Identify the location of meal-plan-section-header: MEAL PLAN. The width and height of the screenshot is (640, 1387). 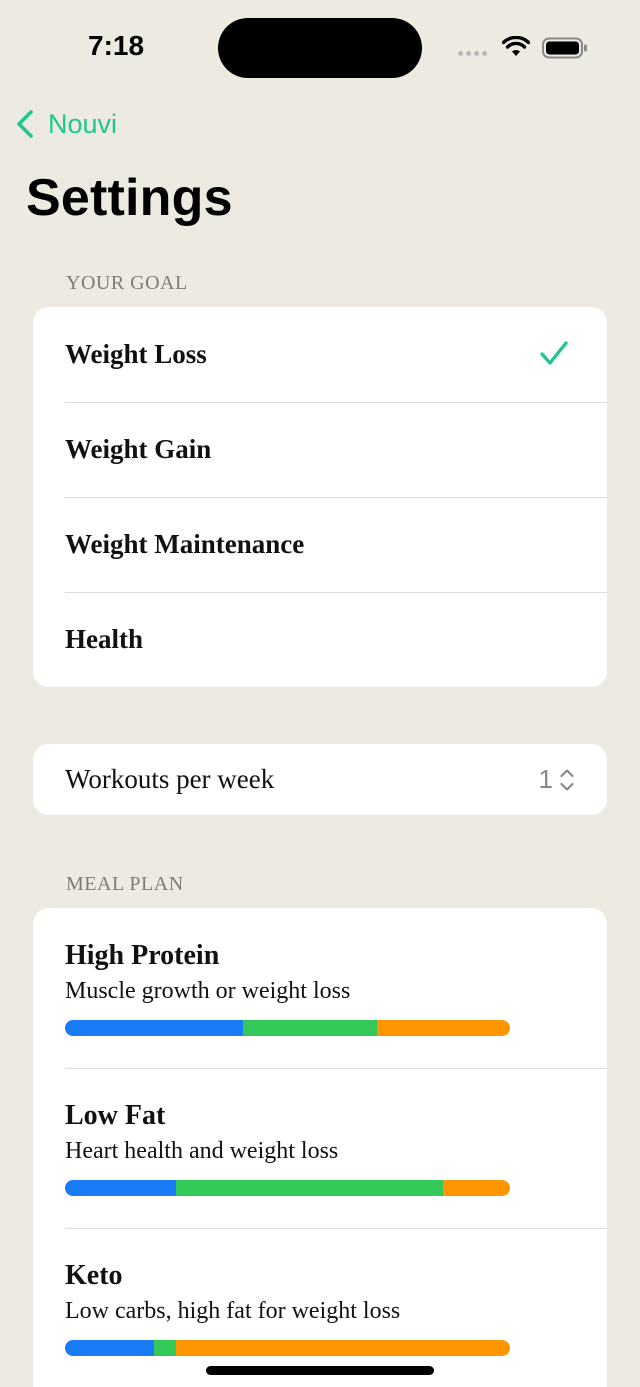
(125, 884).